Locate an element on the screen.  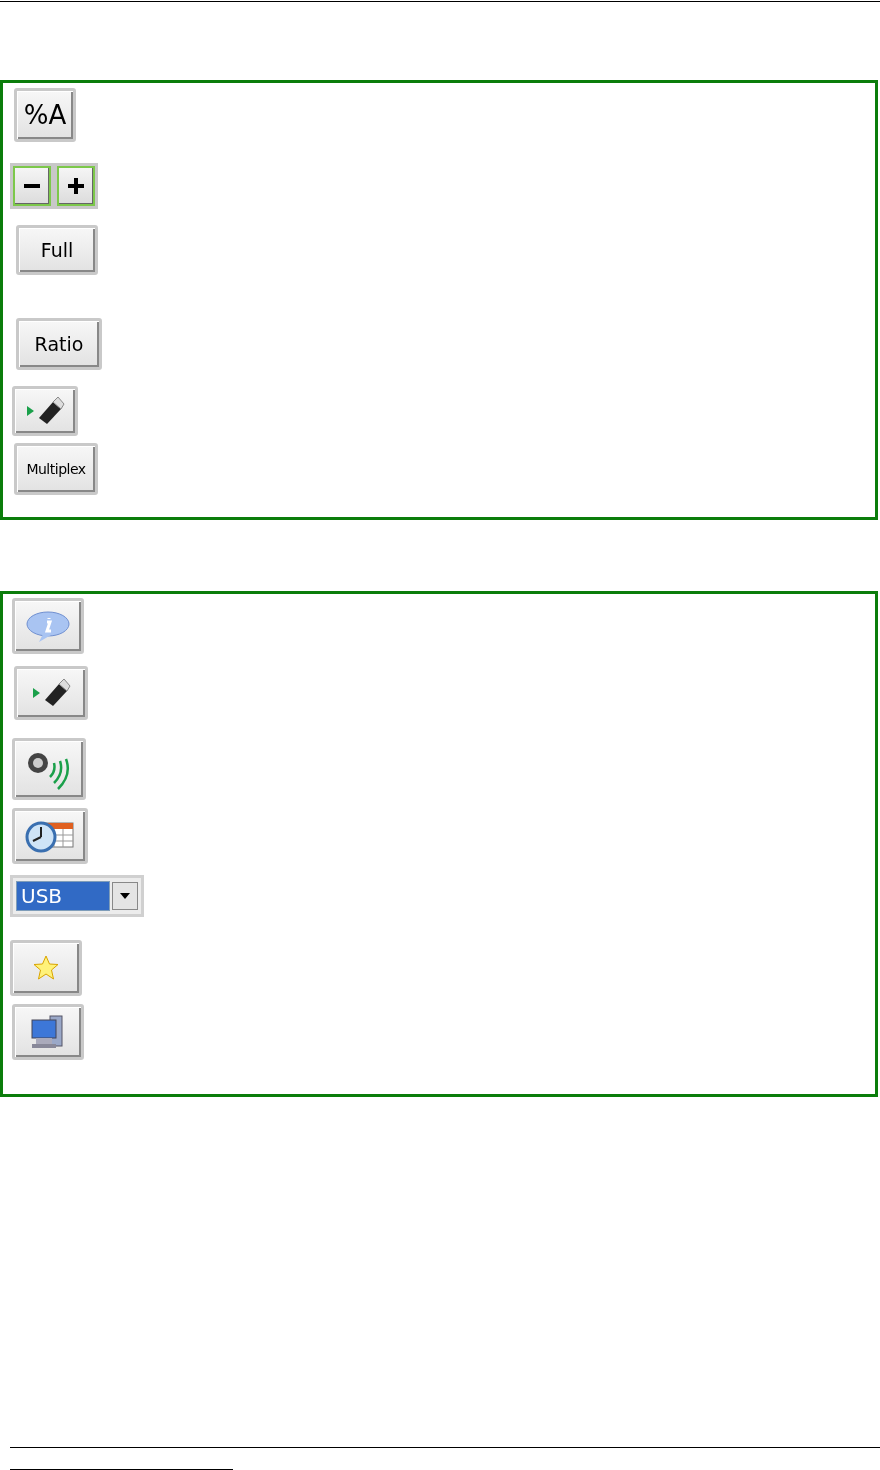
caret-icon is located at coordinates (125, 896).